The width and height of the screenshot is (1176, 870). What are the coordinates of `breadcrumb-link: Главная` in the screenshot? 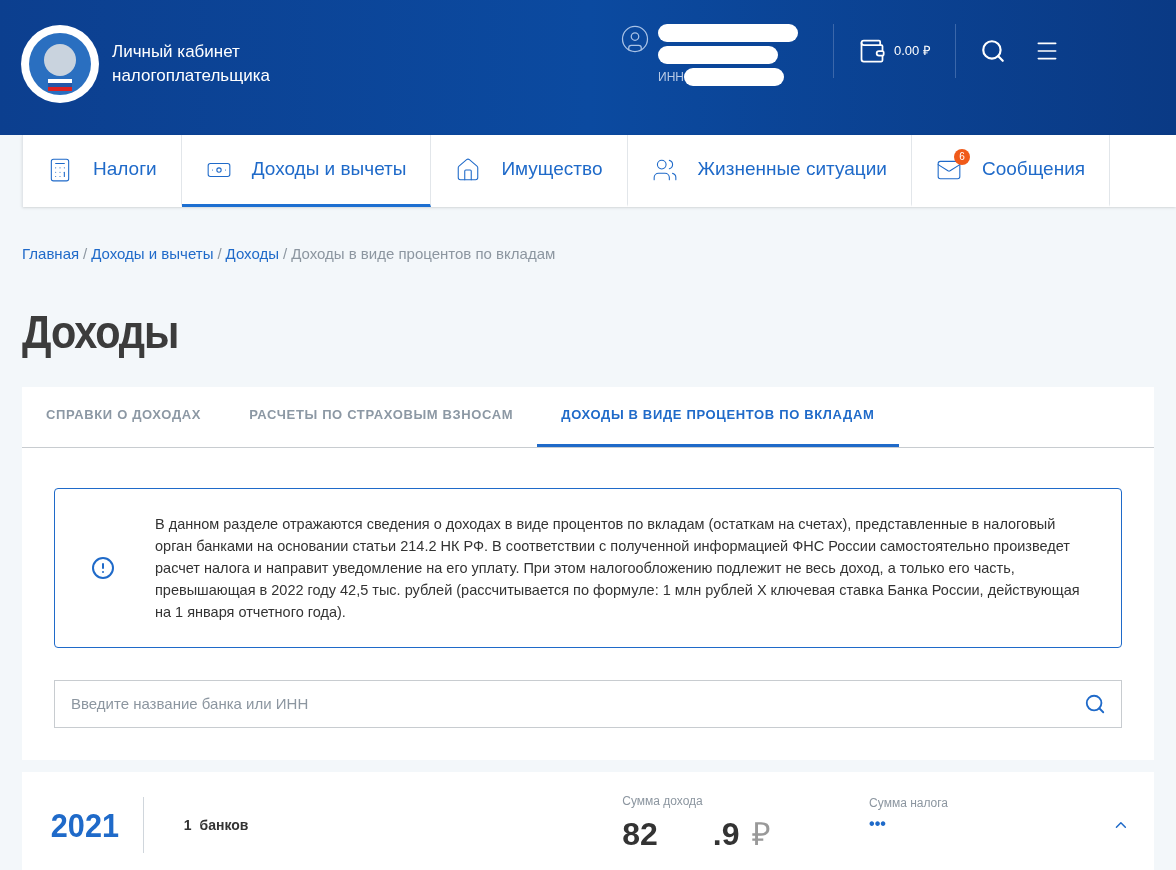 It's located at (51, 254).